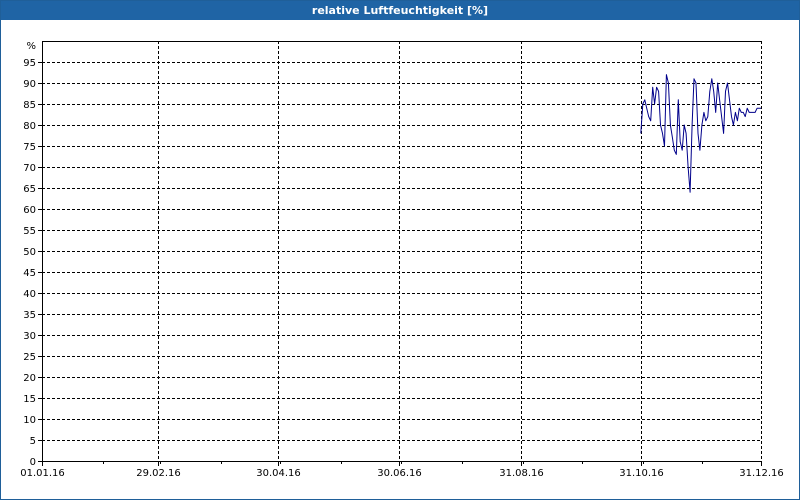  What do you see at coordinates (29, 189) in the screenshot?
I see `y-tick-label: 65` at bounding box center [29, 189].